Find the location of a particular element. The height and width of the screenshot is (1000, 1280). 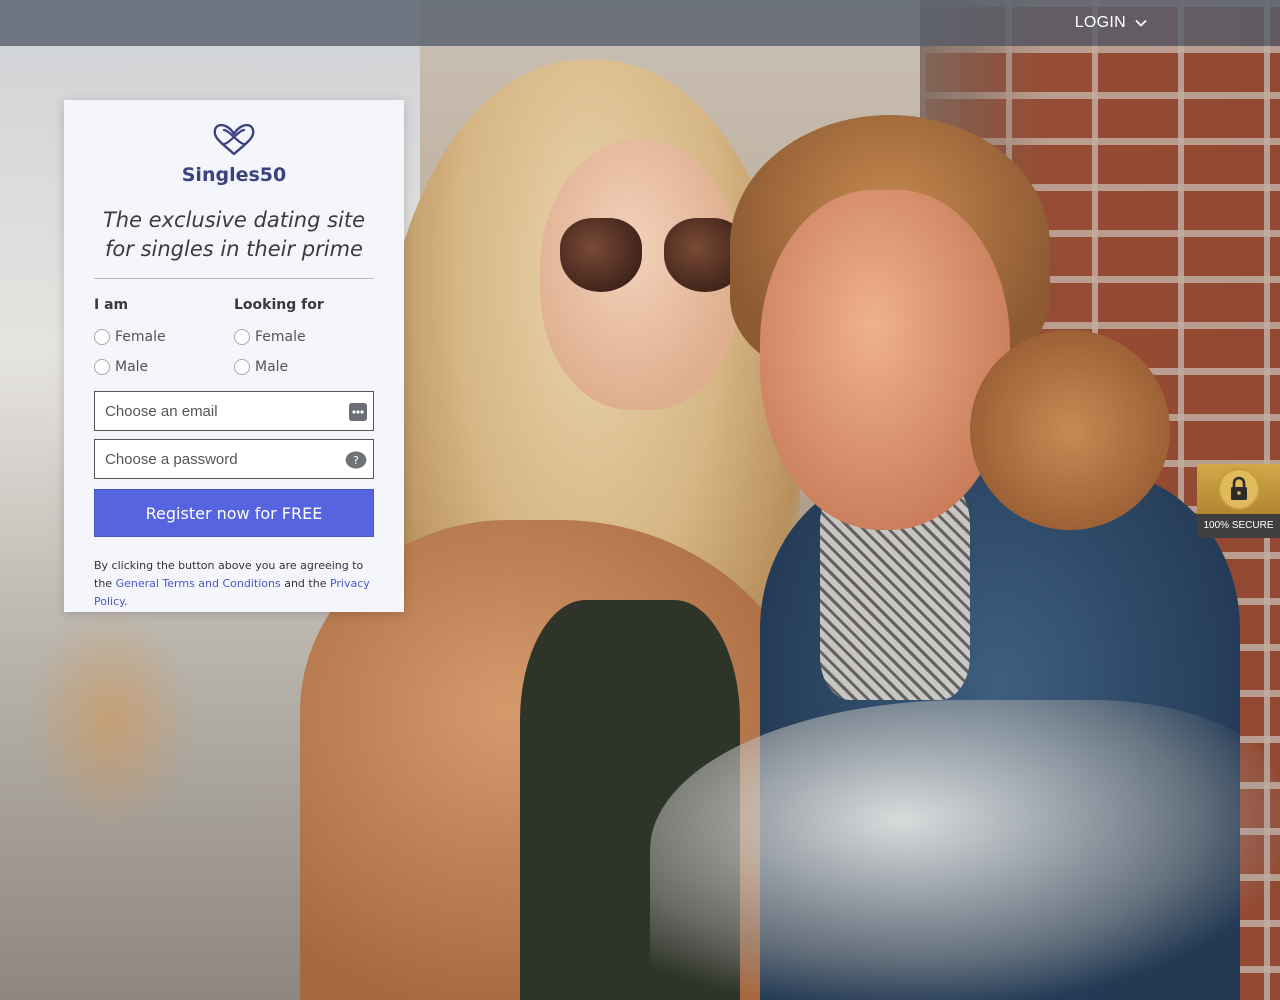

chevron-down-icon is located at coordinates (1141, 23).